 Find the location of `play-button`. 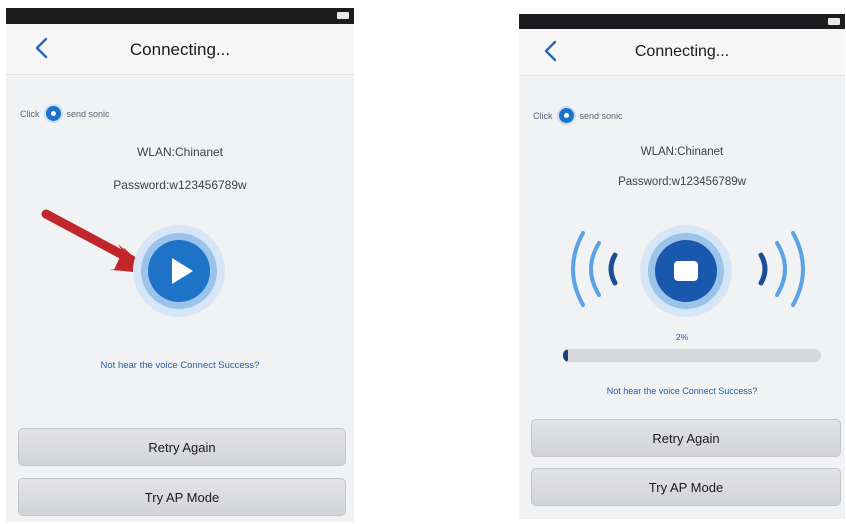

play-button is located at coordinates (179, 271).